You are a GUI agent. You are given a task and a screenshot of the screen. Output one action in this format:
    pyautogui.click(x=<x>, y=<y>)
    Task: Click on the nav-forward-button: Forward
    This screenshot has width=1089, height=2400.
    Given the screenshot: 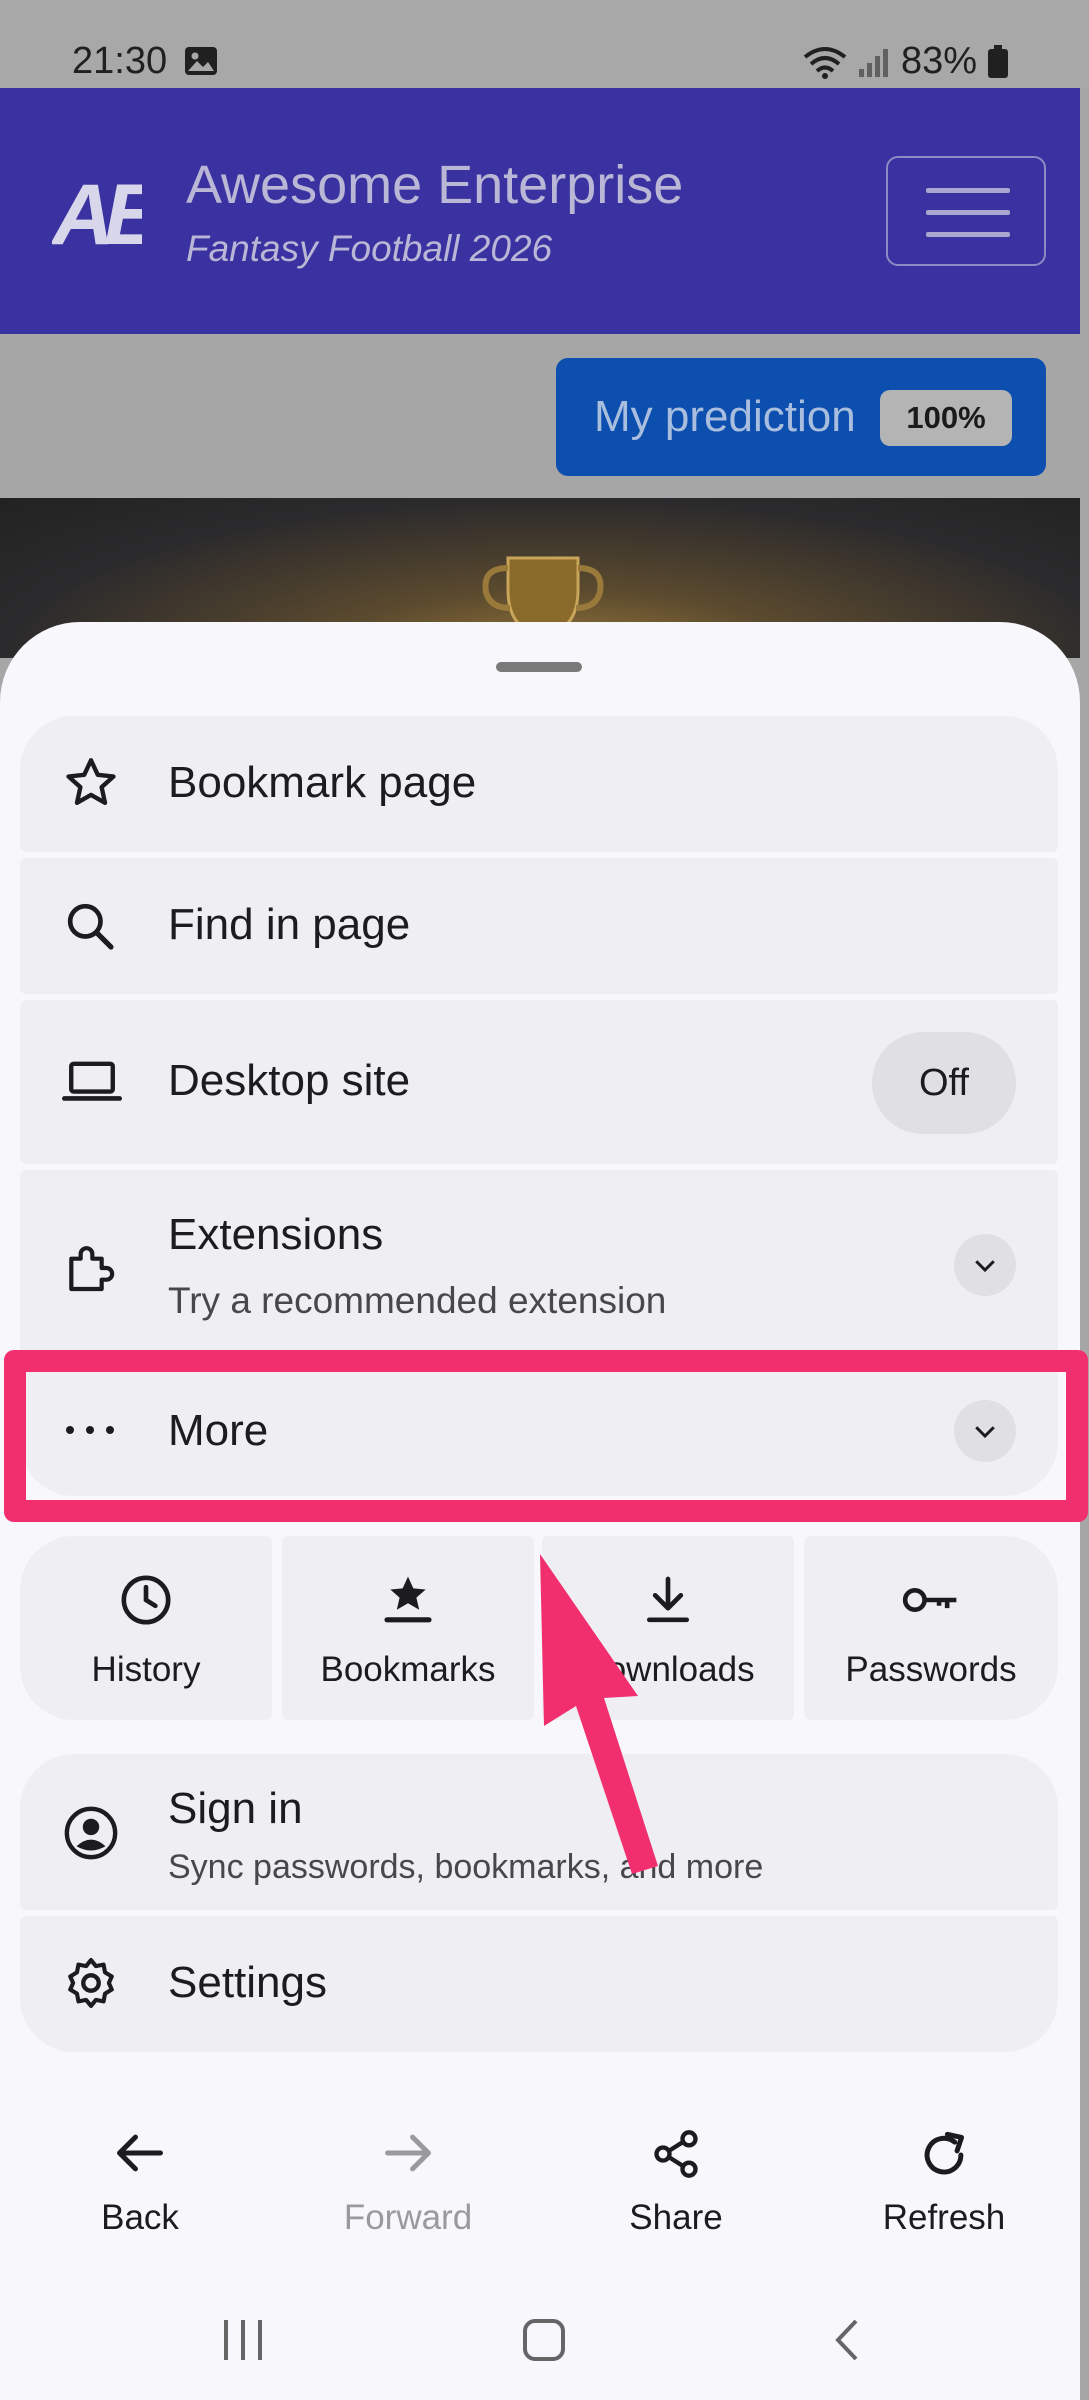 What is the action you would take?
    pyautogui.click(x=408, y=2187)
    